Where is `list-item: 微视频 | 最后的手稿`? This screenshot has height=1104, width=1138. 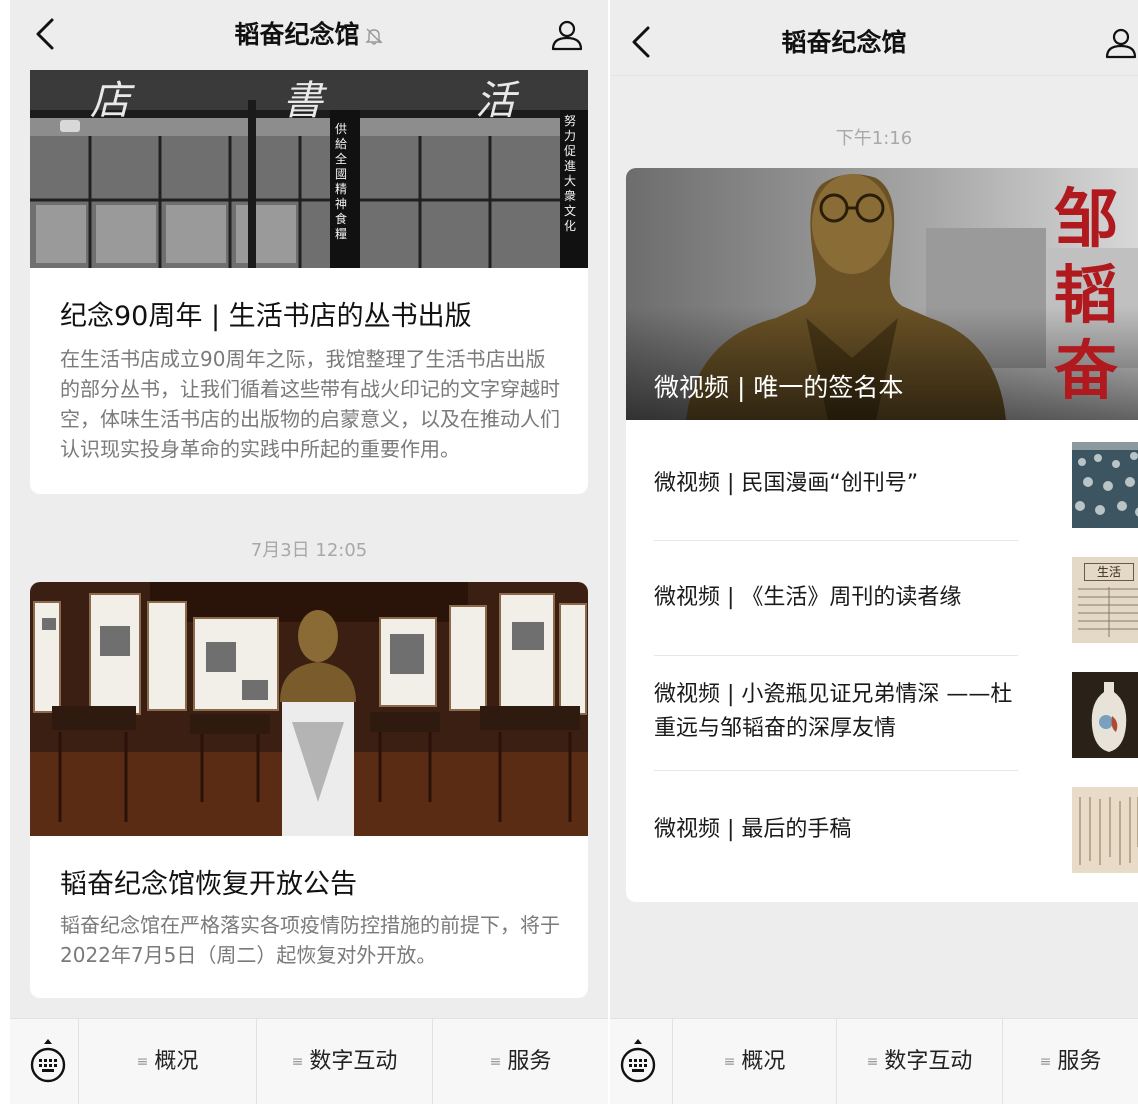 list-item: 微视频 | 最后的手稿 is located at coordinates (882, 836).